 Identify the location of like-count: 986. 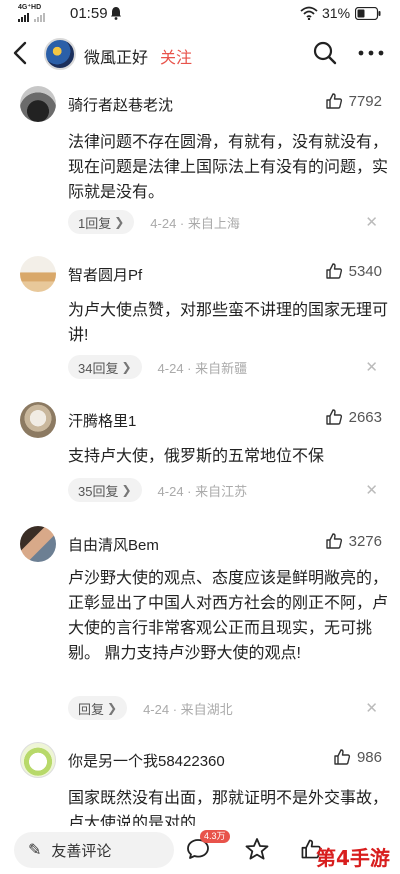
(369, 757).